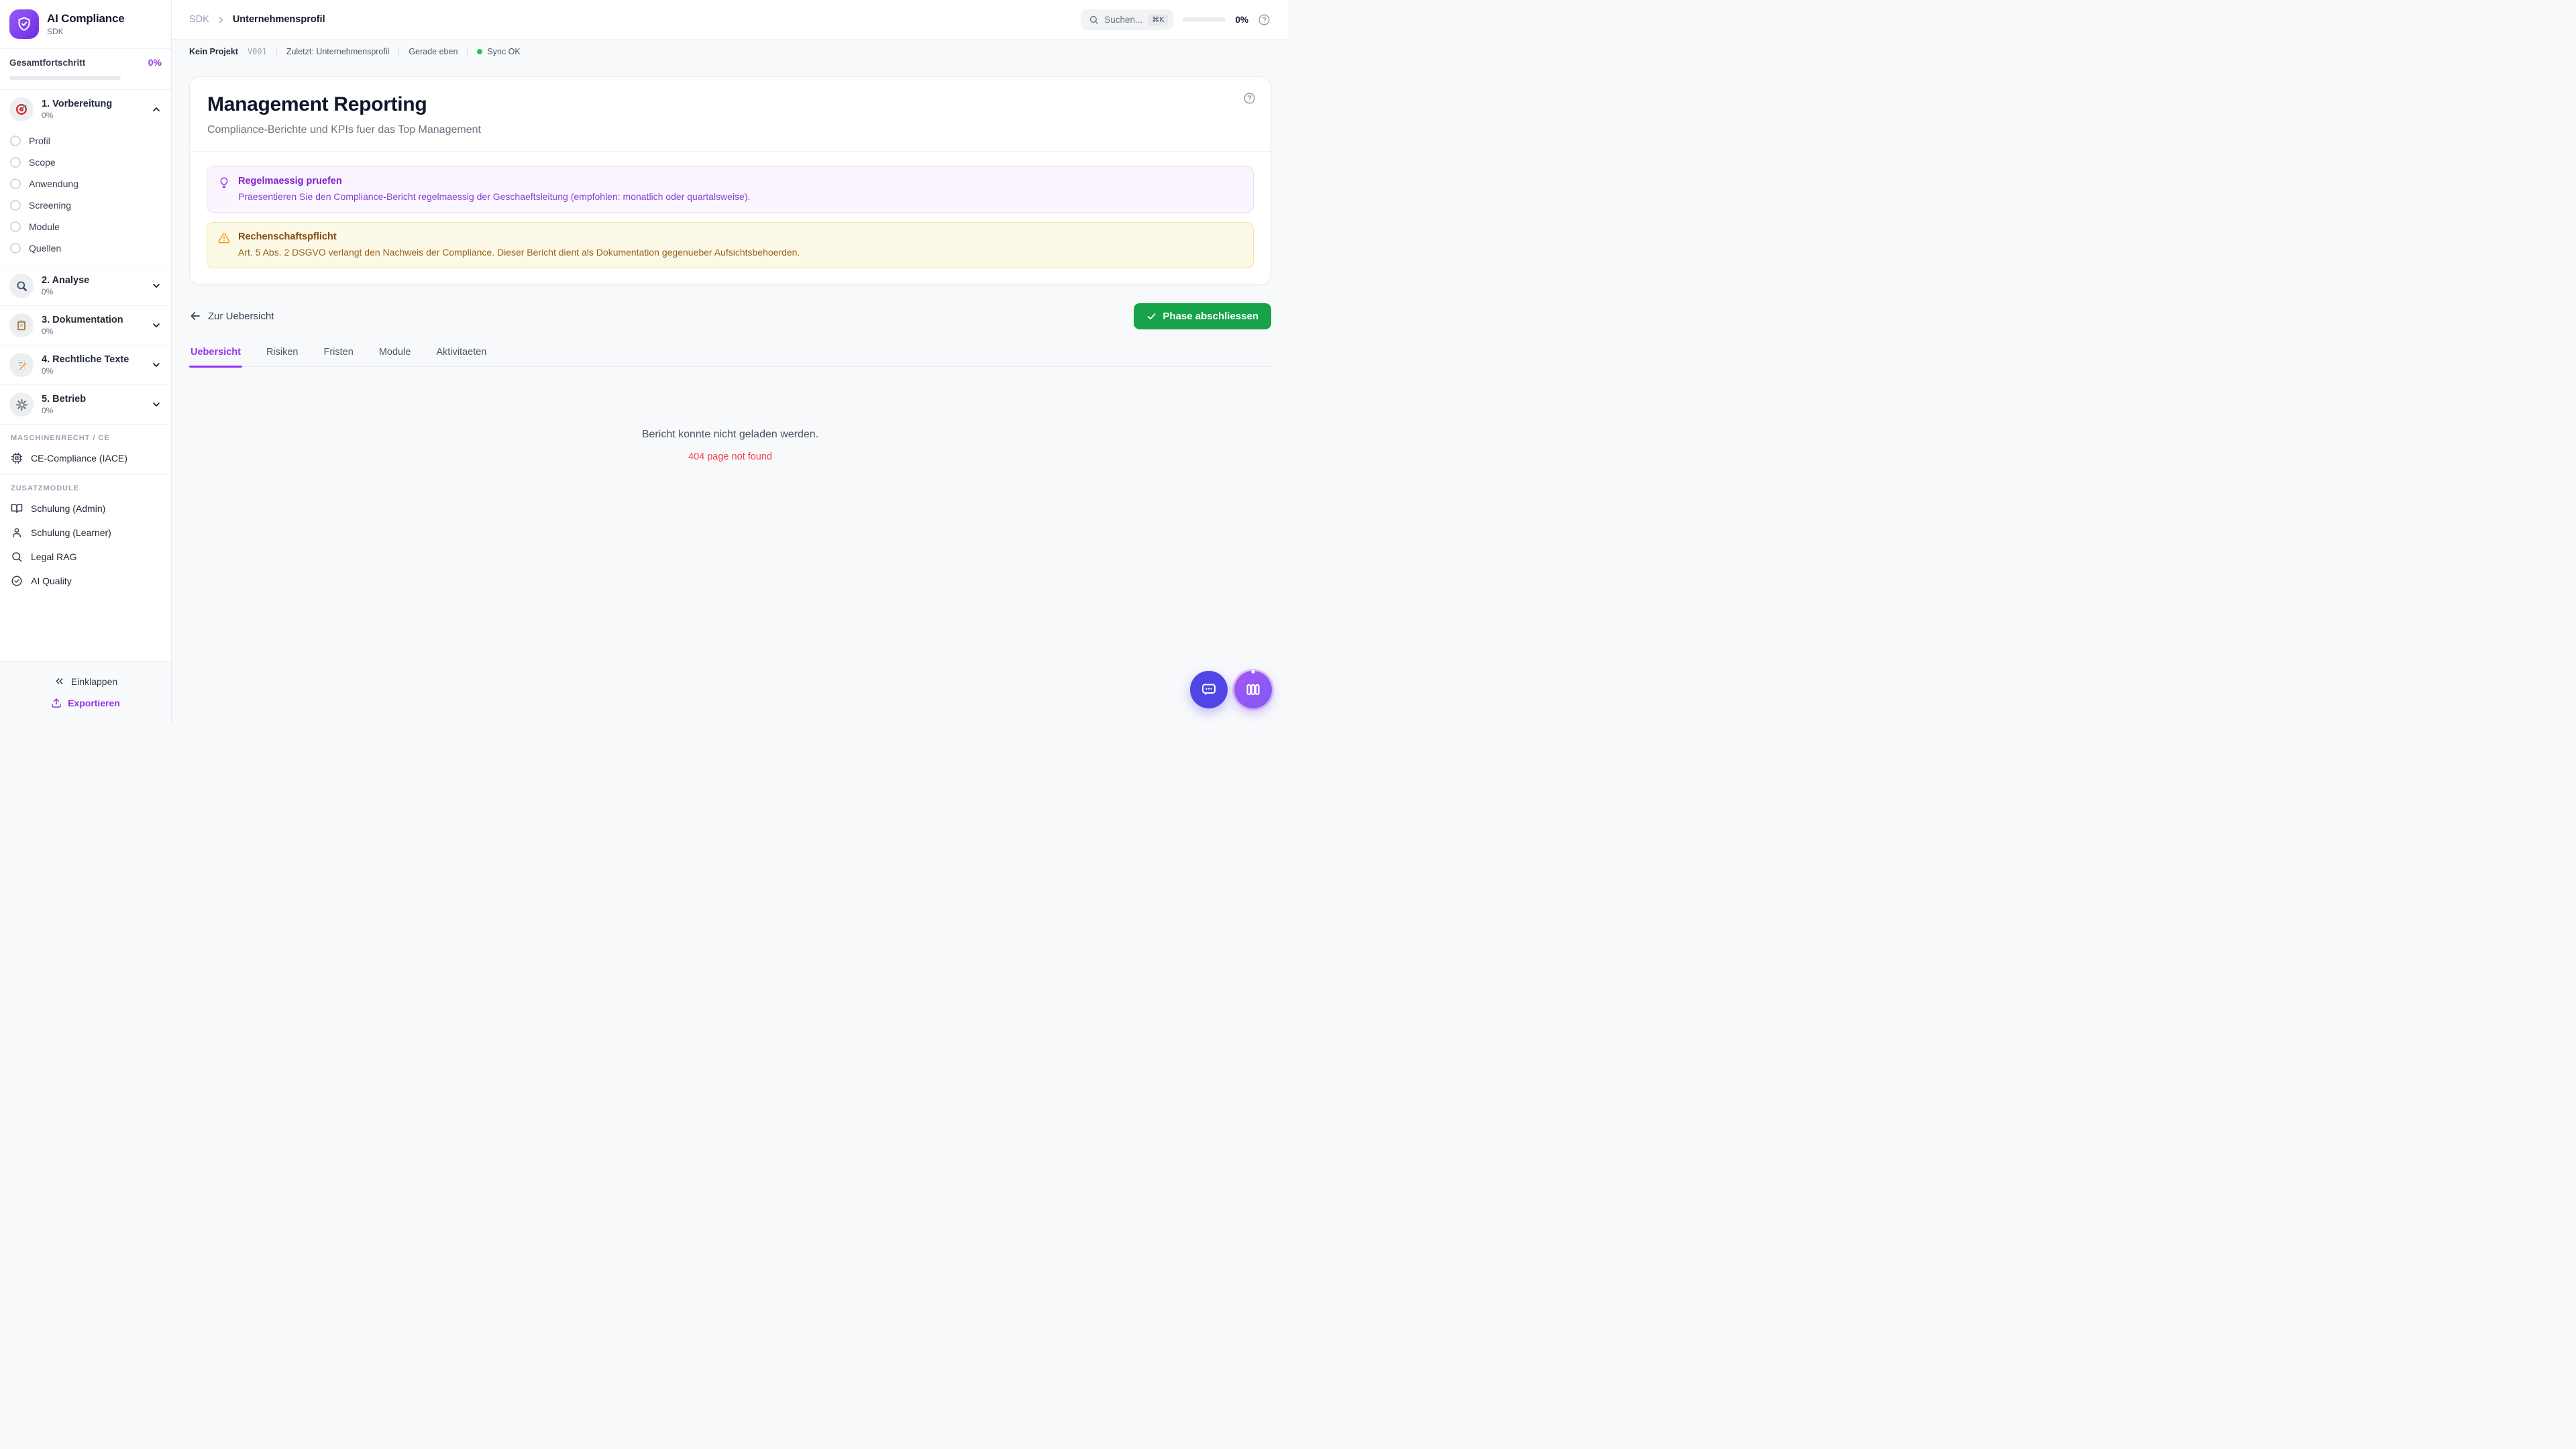 Image resolution: width=2576 pixels, height=1449 pixels. I want to click on step-label: Profil, so click(39, 141).